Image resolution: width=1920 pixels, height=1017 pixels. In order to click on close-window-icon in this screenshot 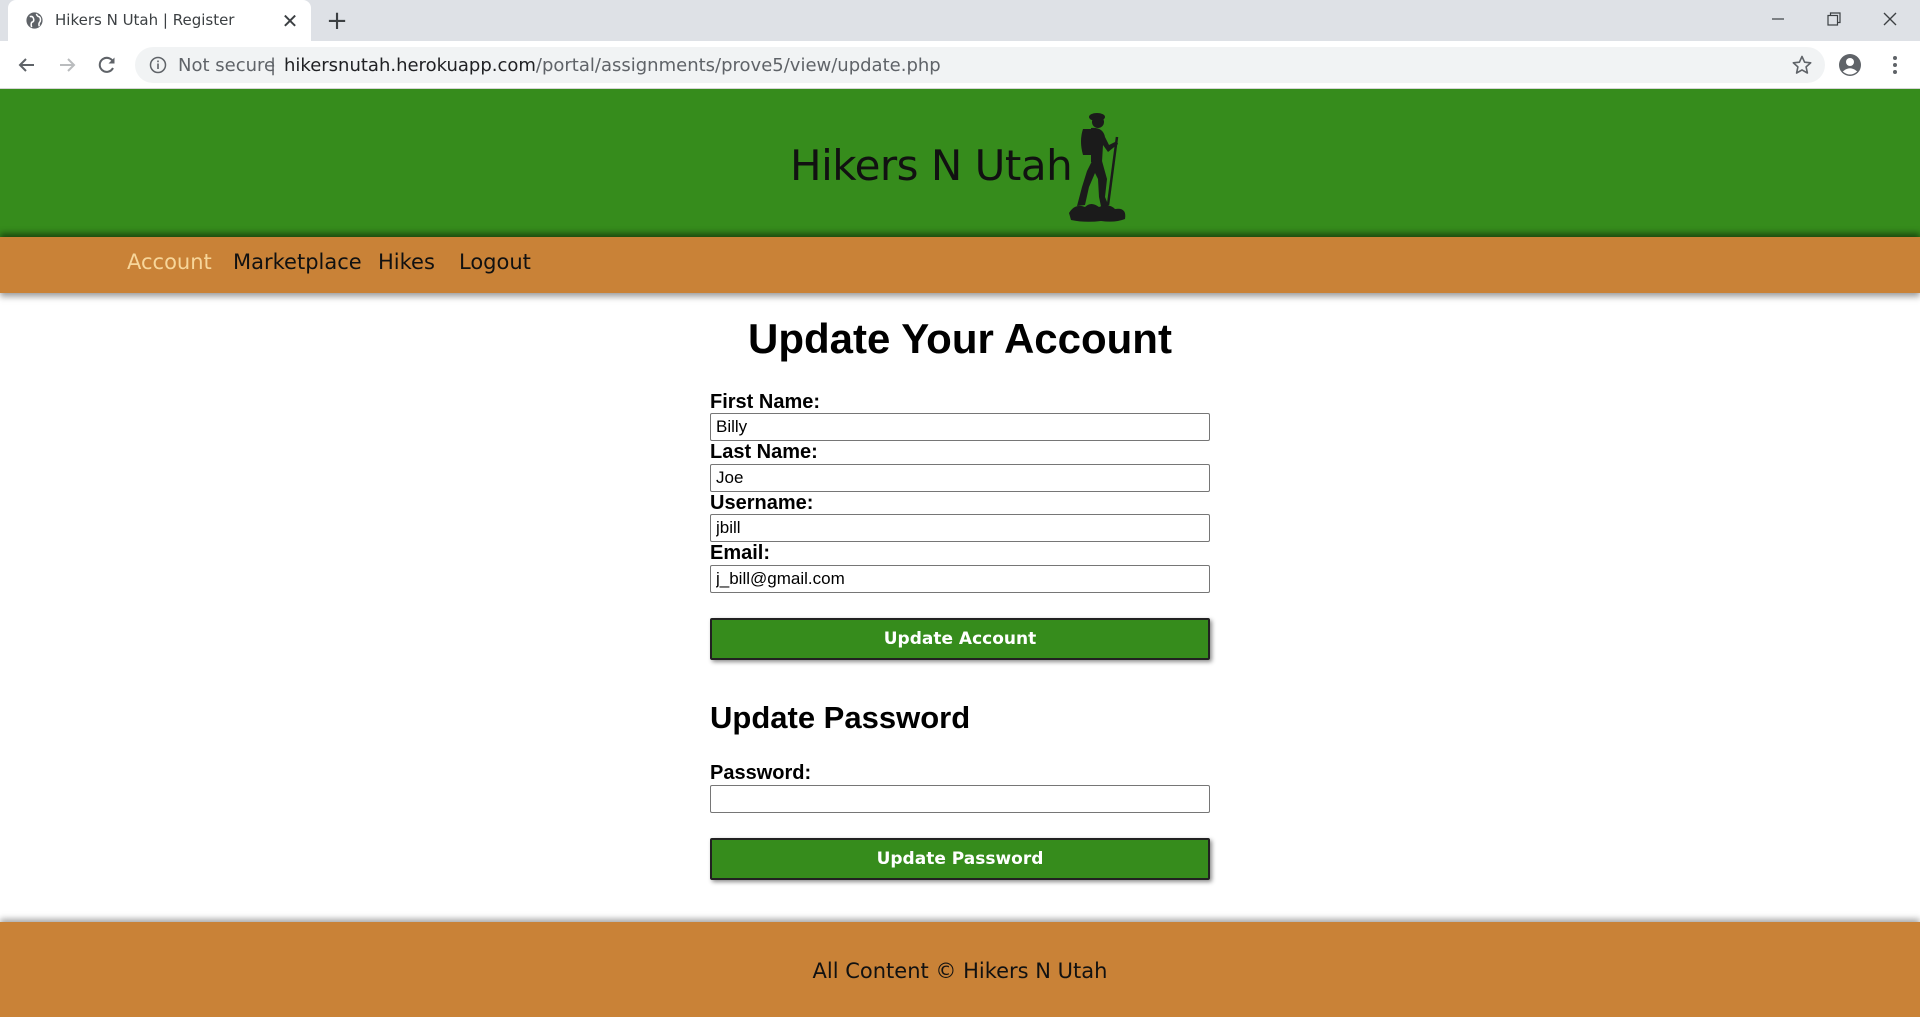, I will do `click(1890, 19)`.